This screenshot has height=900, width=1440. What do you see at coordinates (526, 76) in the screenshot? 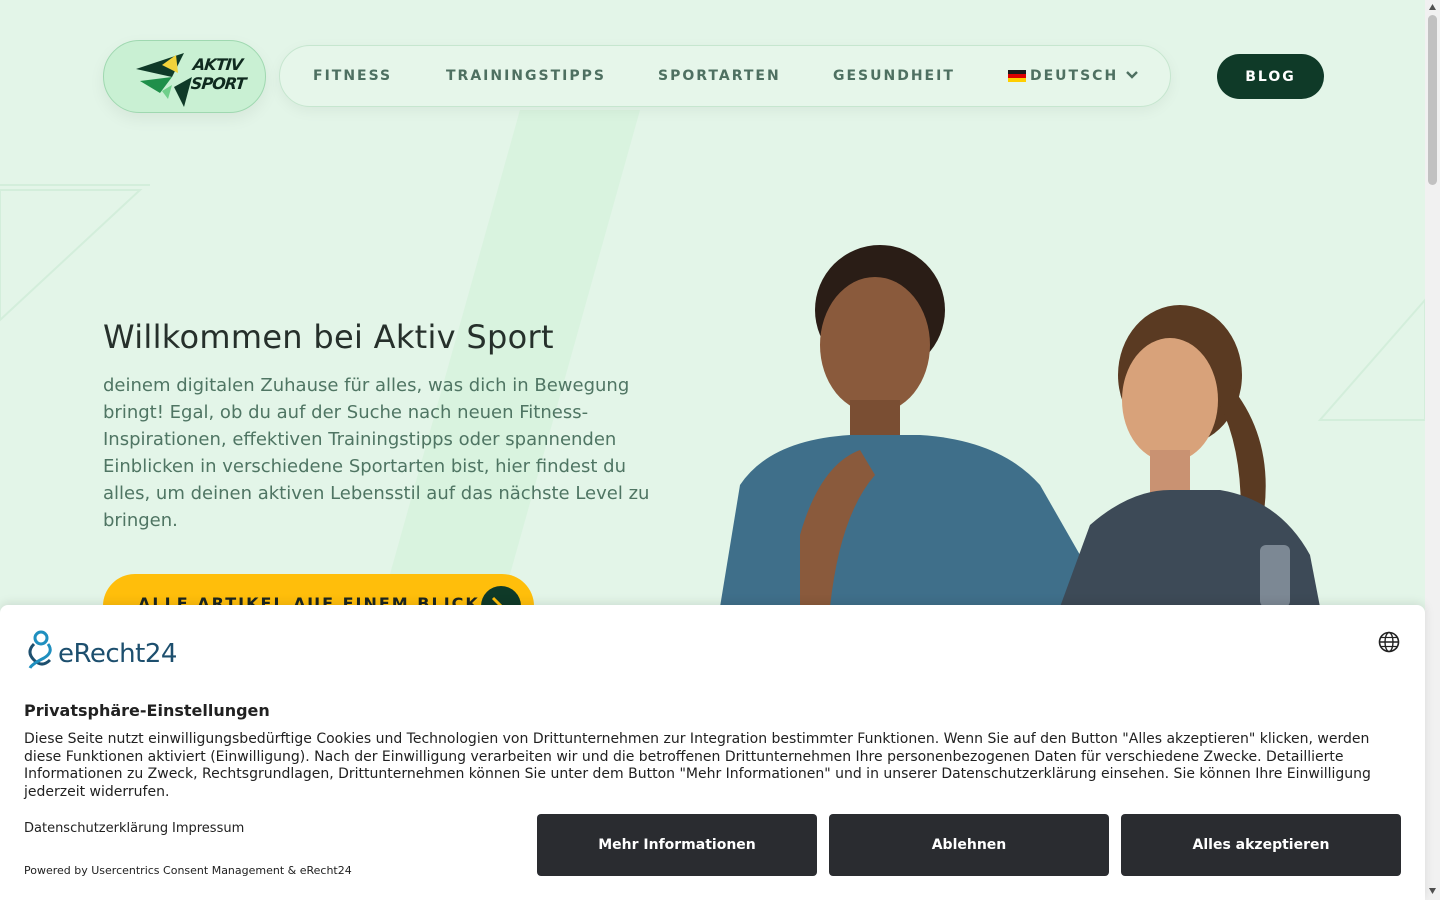
I see `nav-item-trainingstipps: TRAININGSTIPPS` at bounding box center [526, 76].